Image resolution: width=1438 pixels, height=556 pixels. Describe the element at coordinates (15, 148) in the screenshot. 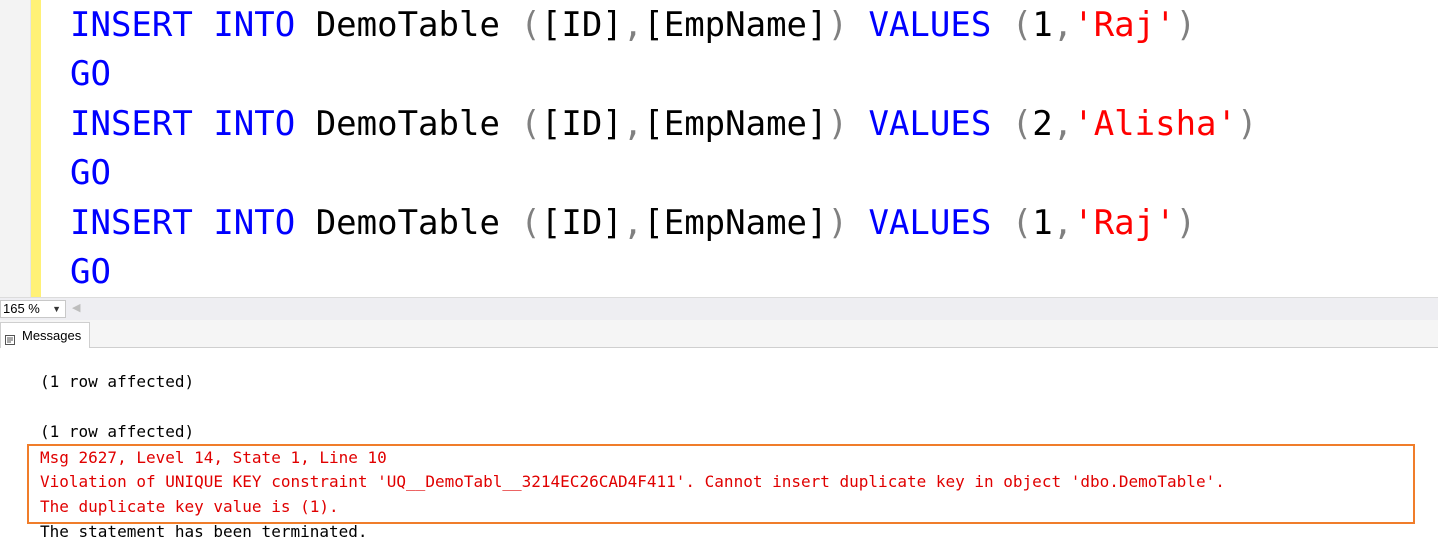

I see `editor-gutter` at that location.